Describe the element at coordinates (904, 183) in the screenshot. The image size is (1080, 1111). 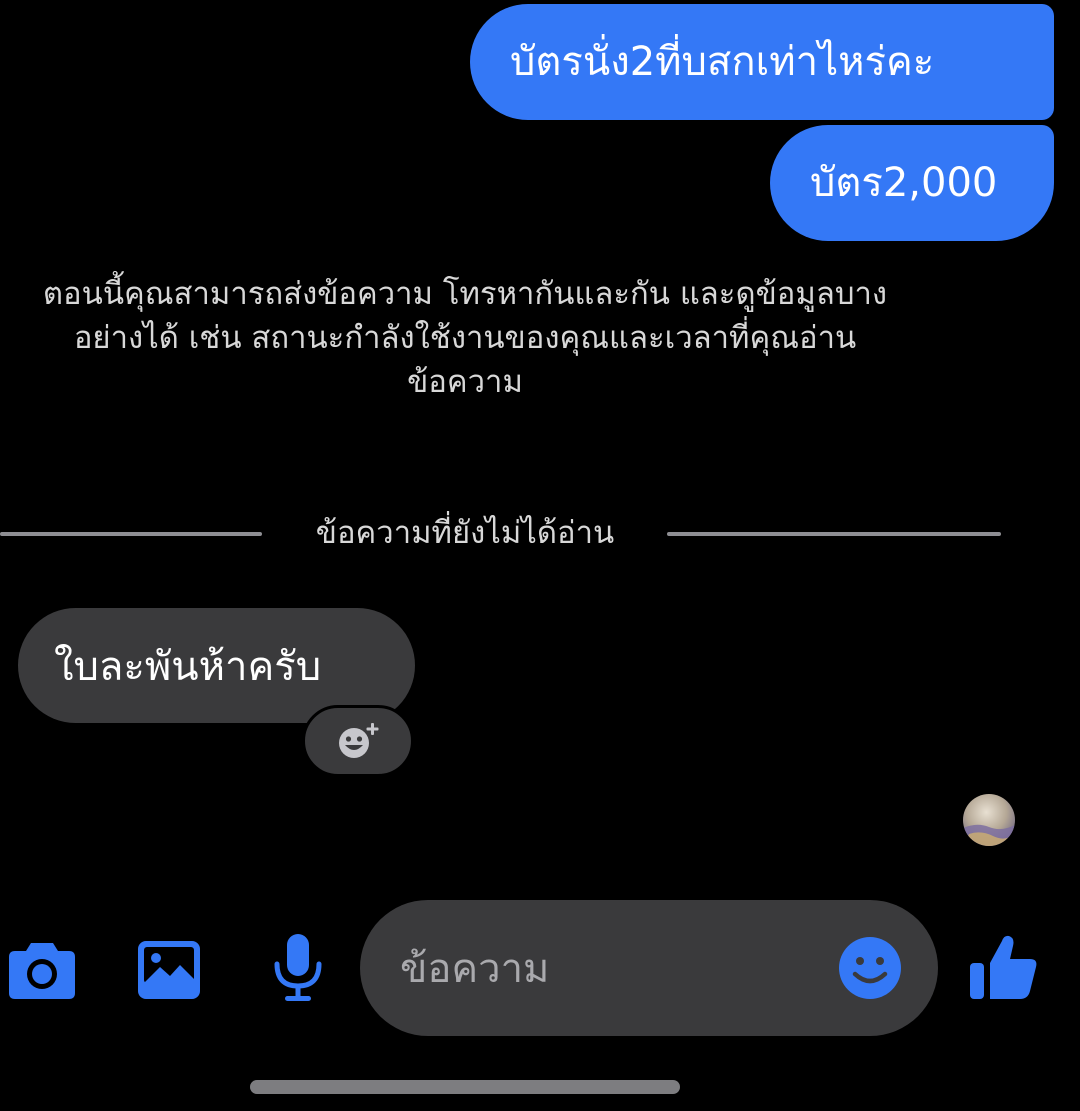
I see `message-text: บัตร2,000` at that location.